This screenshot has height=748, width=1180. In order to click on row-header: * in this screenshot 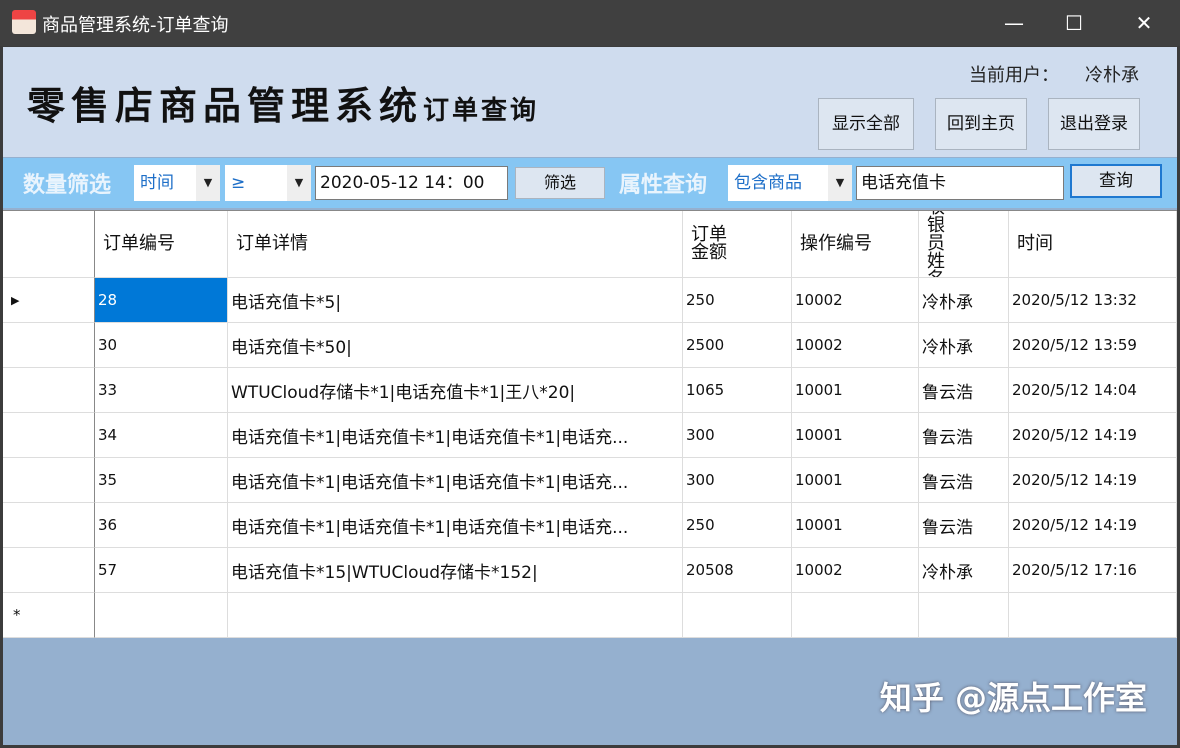, I will do `click(49, 615)`.